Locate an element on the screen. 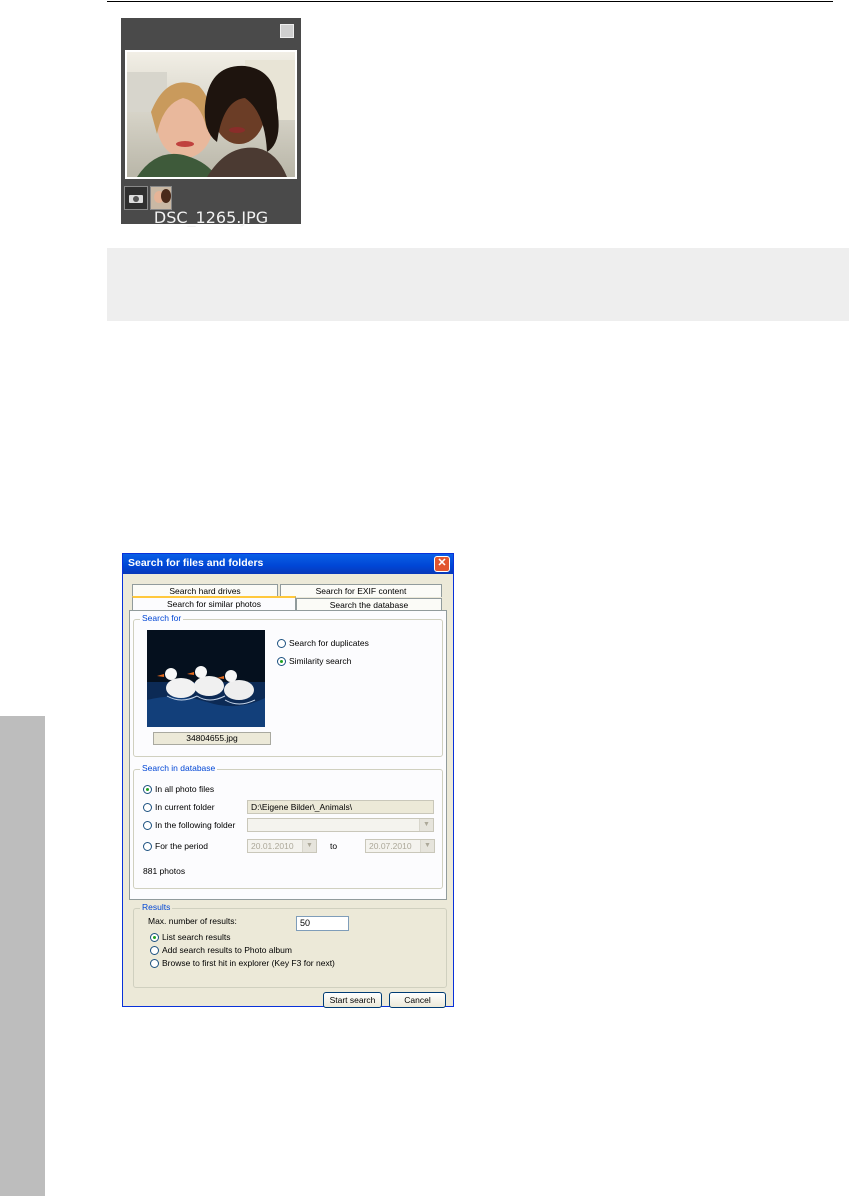  period-to-date: 20.07.2010 ▼ is located at coordinates (400, 846).